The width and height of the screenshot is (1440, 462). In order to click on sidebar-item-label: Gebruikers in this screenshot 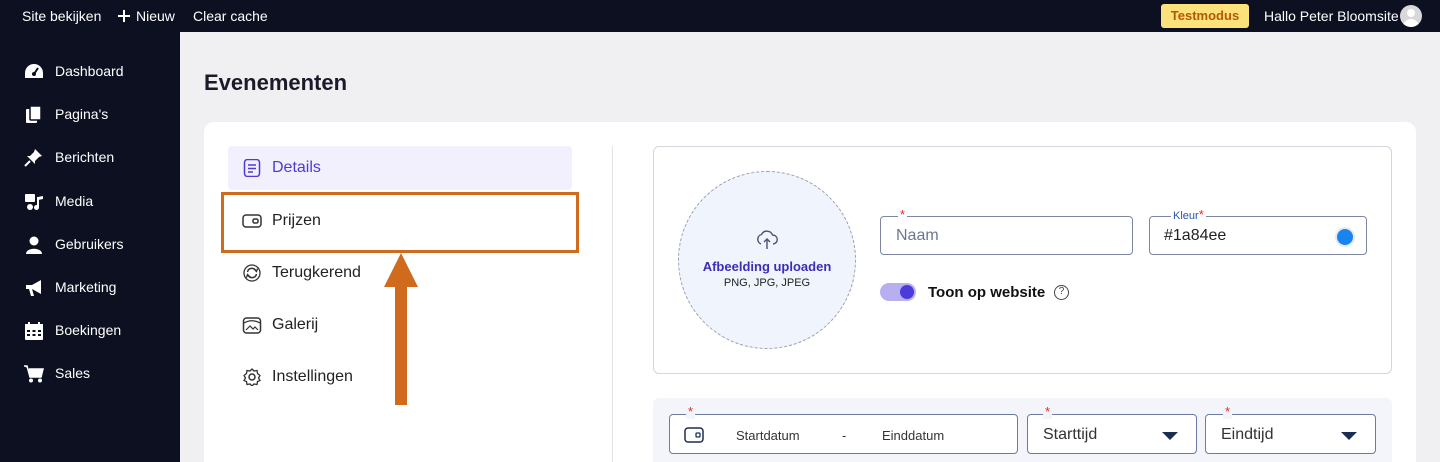, I will do `click(89, 244)`.